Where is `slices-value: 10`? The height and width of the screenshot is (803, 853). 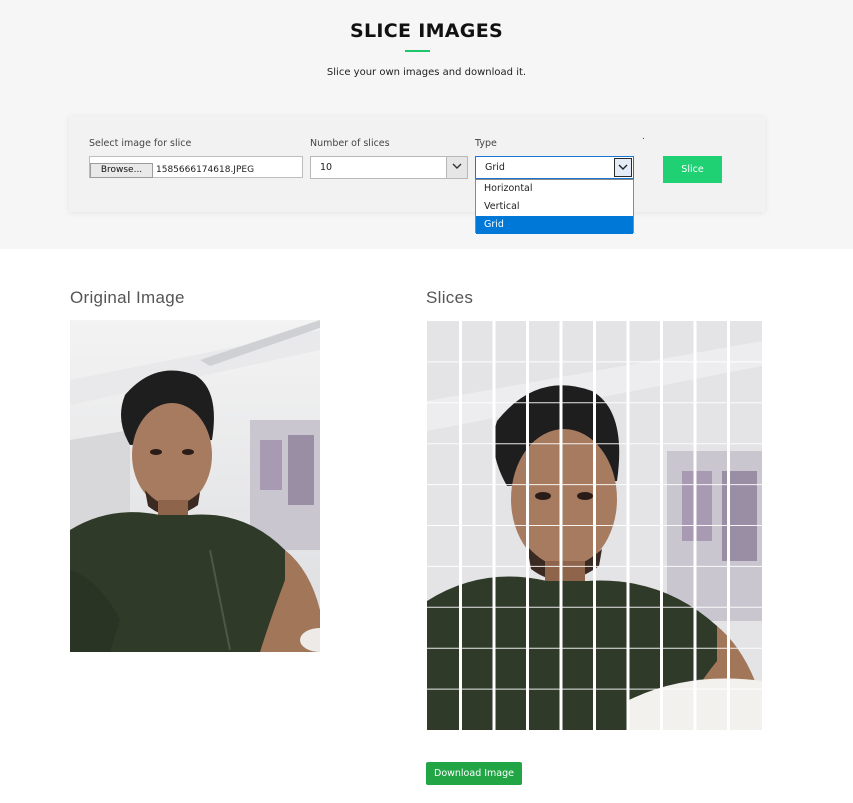 slices-value: 10 is located at coordinates (326, 167).